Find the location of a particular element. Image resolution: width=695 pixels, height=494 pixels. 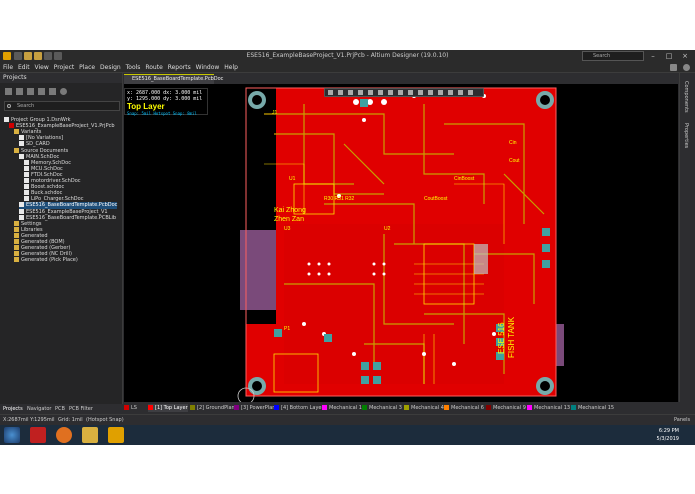

layer-tab: Mechanical 13 is located at coordinates (548, 408).